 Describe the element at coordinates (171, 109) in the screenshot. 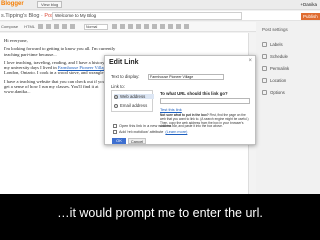

I see `test-link: Test this link` at that location.